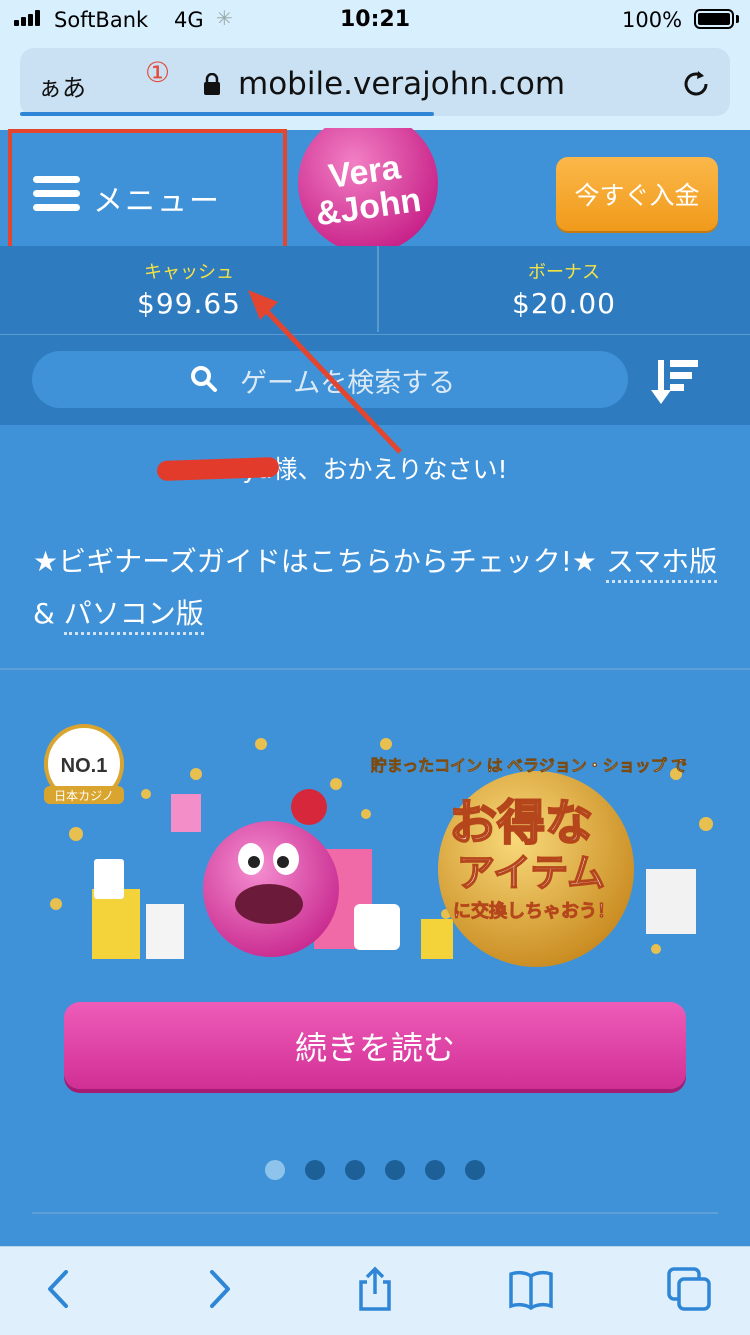 The width and height of the screenshot is (750, 1335). Describe the element at coordinates (309, 807) in the screenshot. I see `poker-chip-icon` at that location.